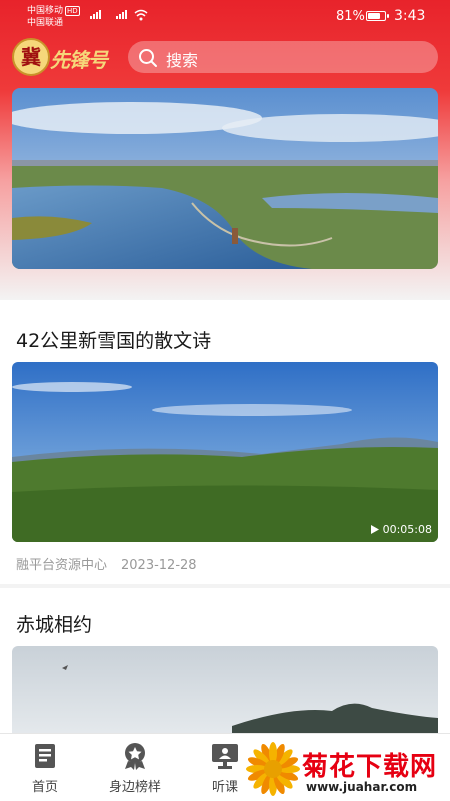 The width and height of the screenshot is (450, 801). I want to click on tab-role-models: 身边榜样, so click(135, 767).